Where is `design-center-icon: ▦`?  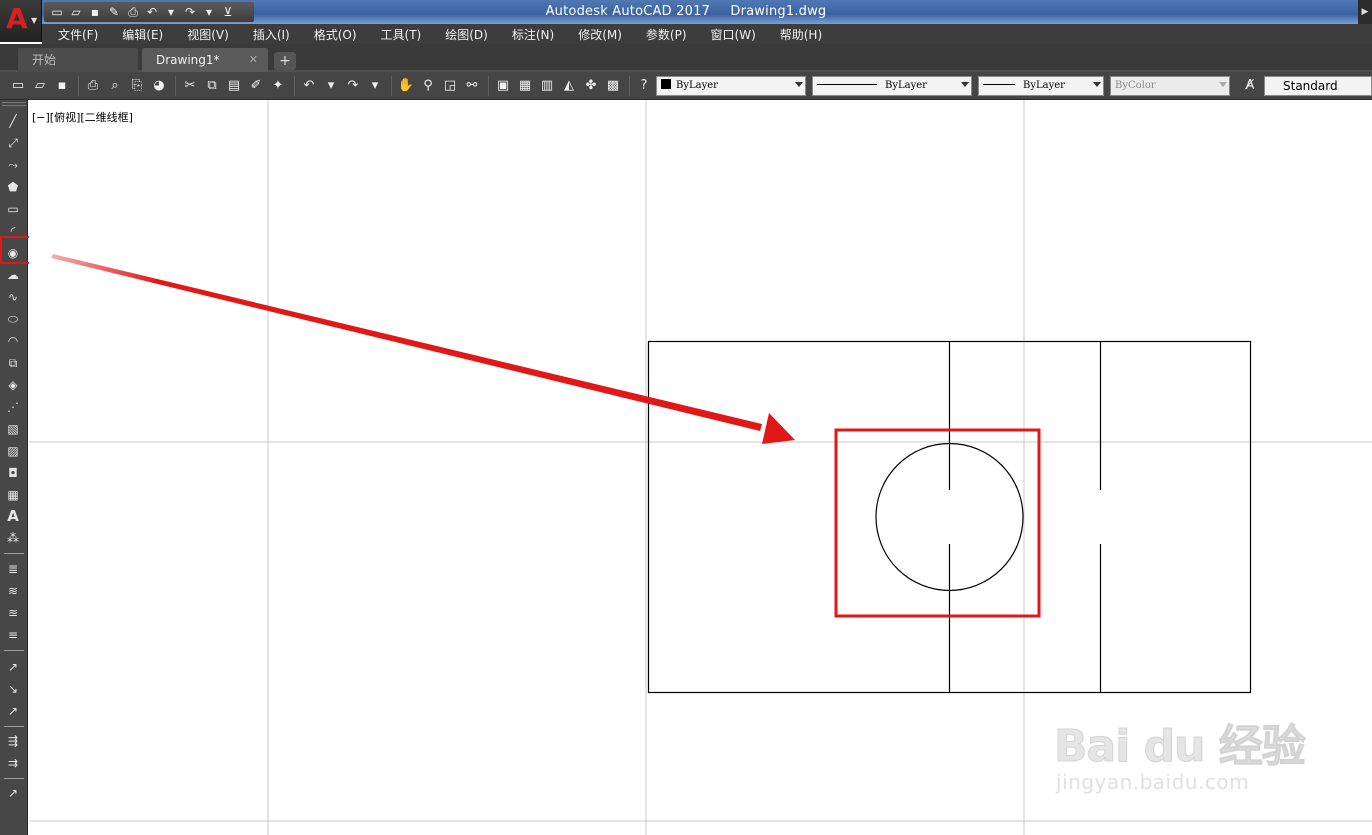 design-center-icon: ▦ is located at coordinates (525, 86).